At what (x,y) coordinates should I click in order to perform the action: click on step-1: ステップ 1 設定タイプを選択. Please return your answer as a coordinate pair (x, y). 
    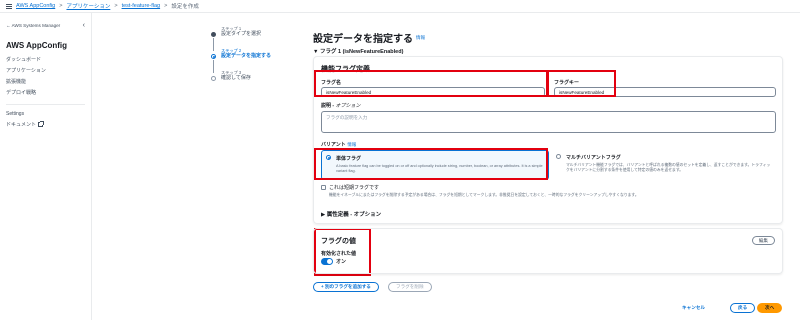
    Looking at the image, I should click on (251, 38).